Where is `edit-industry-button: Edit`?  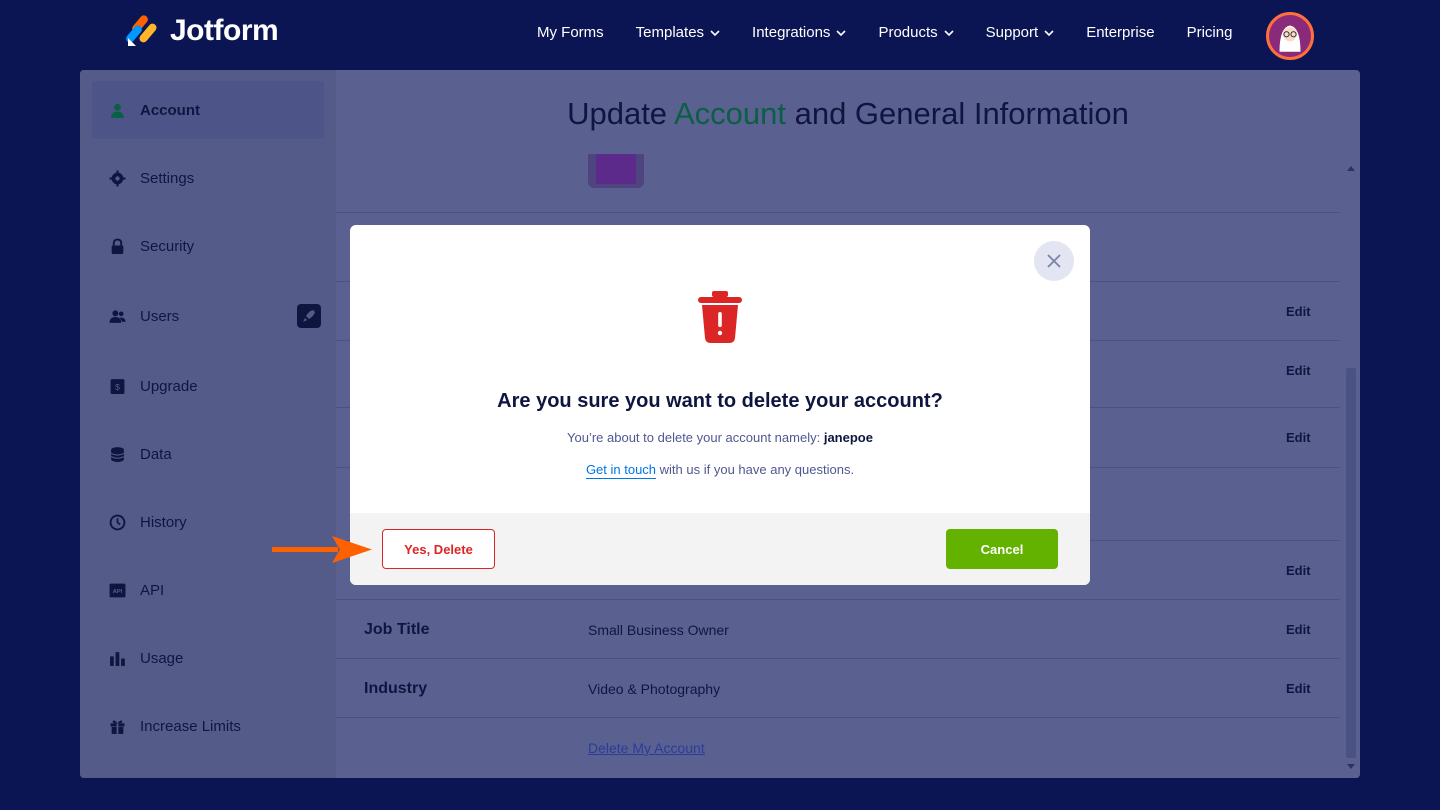
edit-industry-button: Edit is located at coordinates (1298, 688).